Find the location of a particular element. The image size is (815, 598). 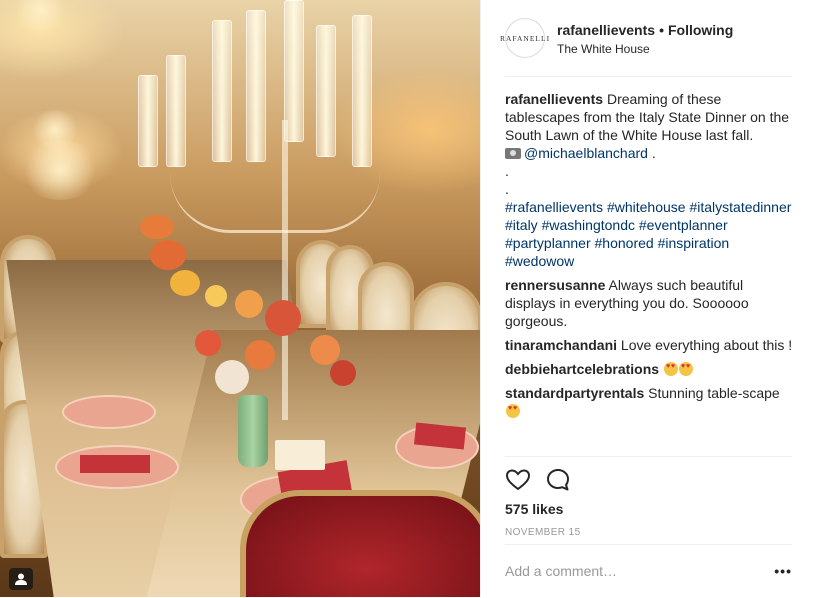

header-user-line: rafanellievents • Following is located at coordinates (645, 30).